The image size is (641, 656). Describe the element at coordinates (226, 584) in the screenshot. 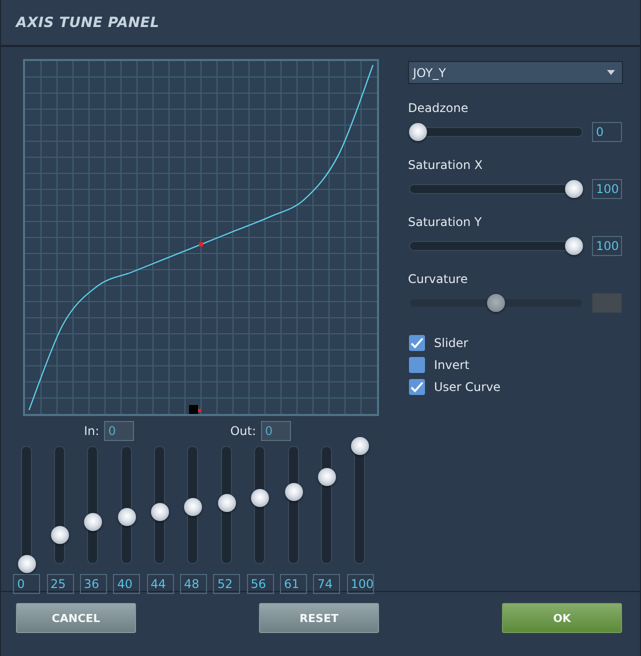

I see `value-field: 52` at that location.